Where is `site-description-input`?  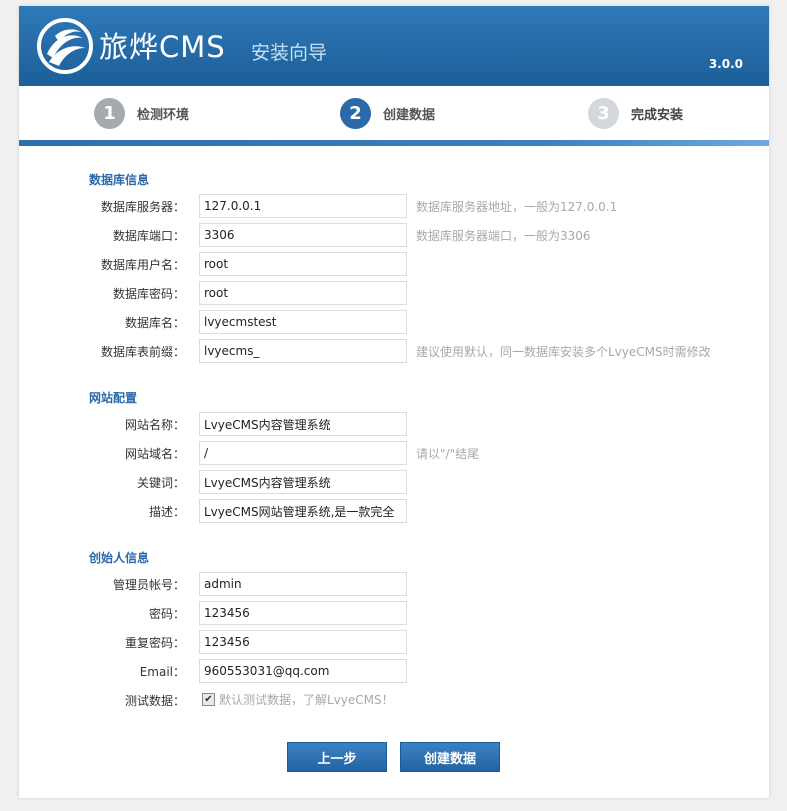
site-description-input is located at coordinates (303, 511).